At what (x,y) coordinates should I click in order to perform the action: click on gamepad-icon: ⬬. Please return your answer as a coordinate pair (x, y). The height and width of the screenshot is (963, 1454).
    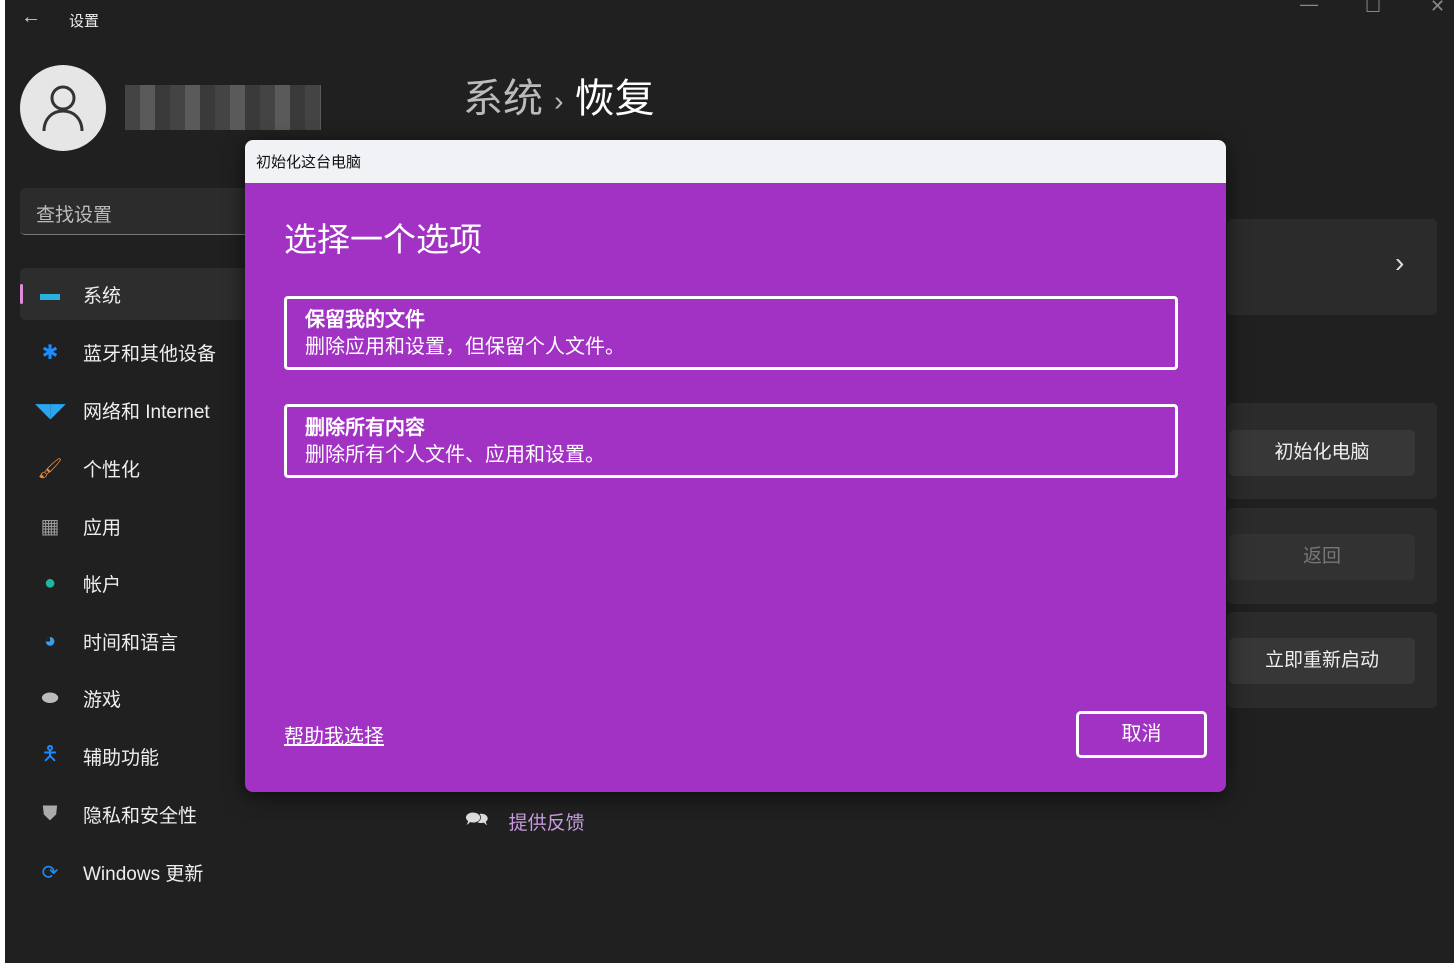
    Looking at the image, I should click on (50, 697).